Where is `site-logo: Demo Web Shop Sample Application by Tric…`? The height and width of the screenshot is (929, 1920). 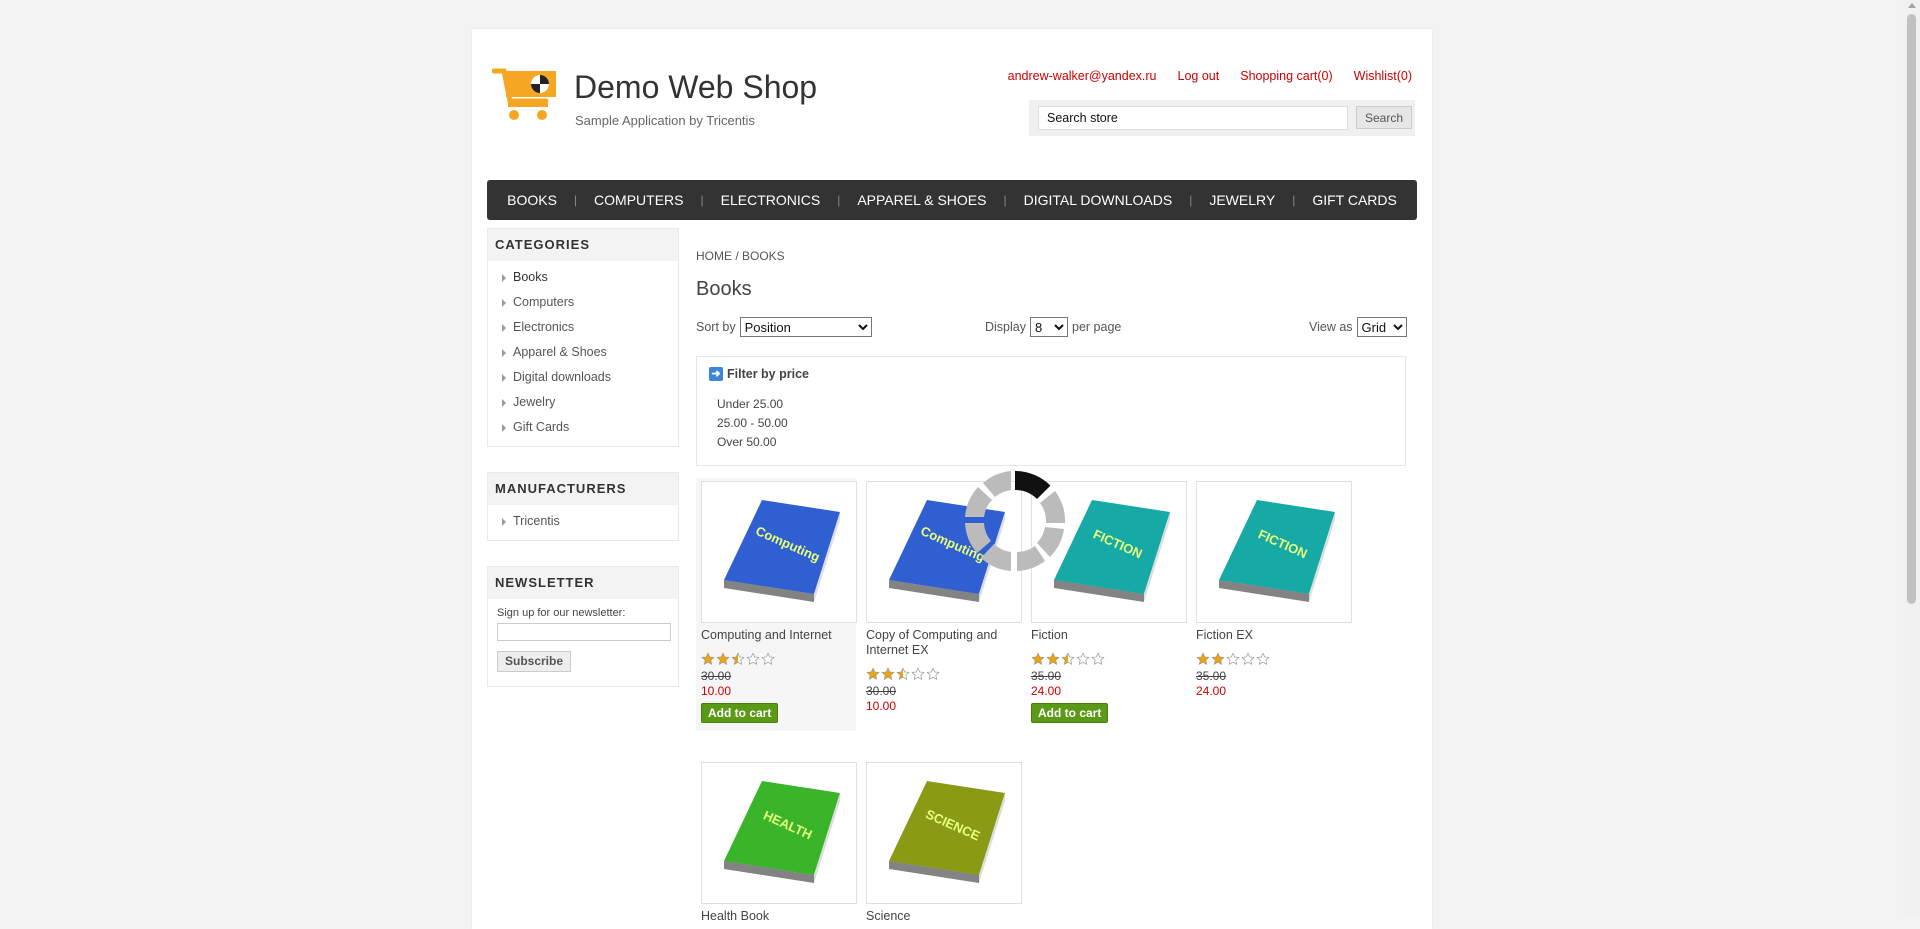 site-logo: Demo Web Shop Sample Application by Tric… is located at coordinates (654, 100).